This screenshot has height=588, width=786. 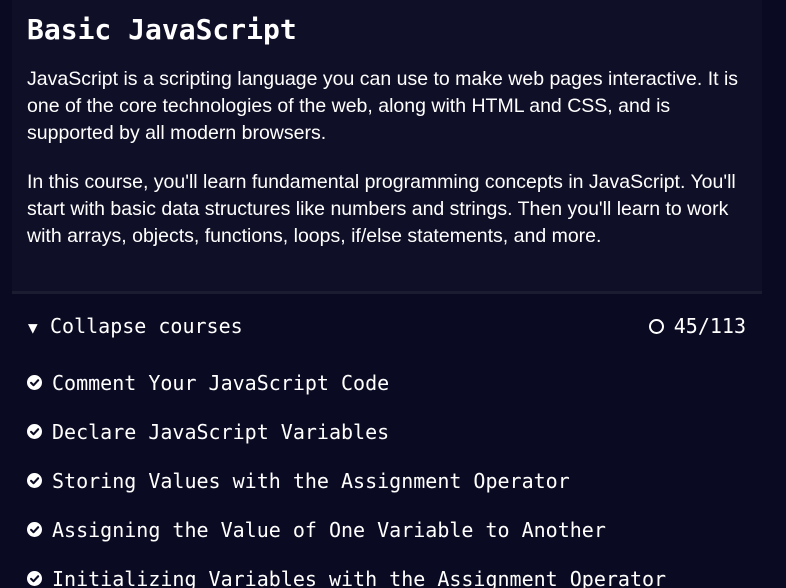 What do you see at coordinates (221, 431) in the screenshot?
I see `lesson-title: Declare JavaScript Variables` at bounding box center [221, 431].